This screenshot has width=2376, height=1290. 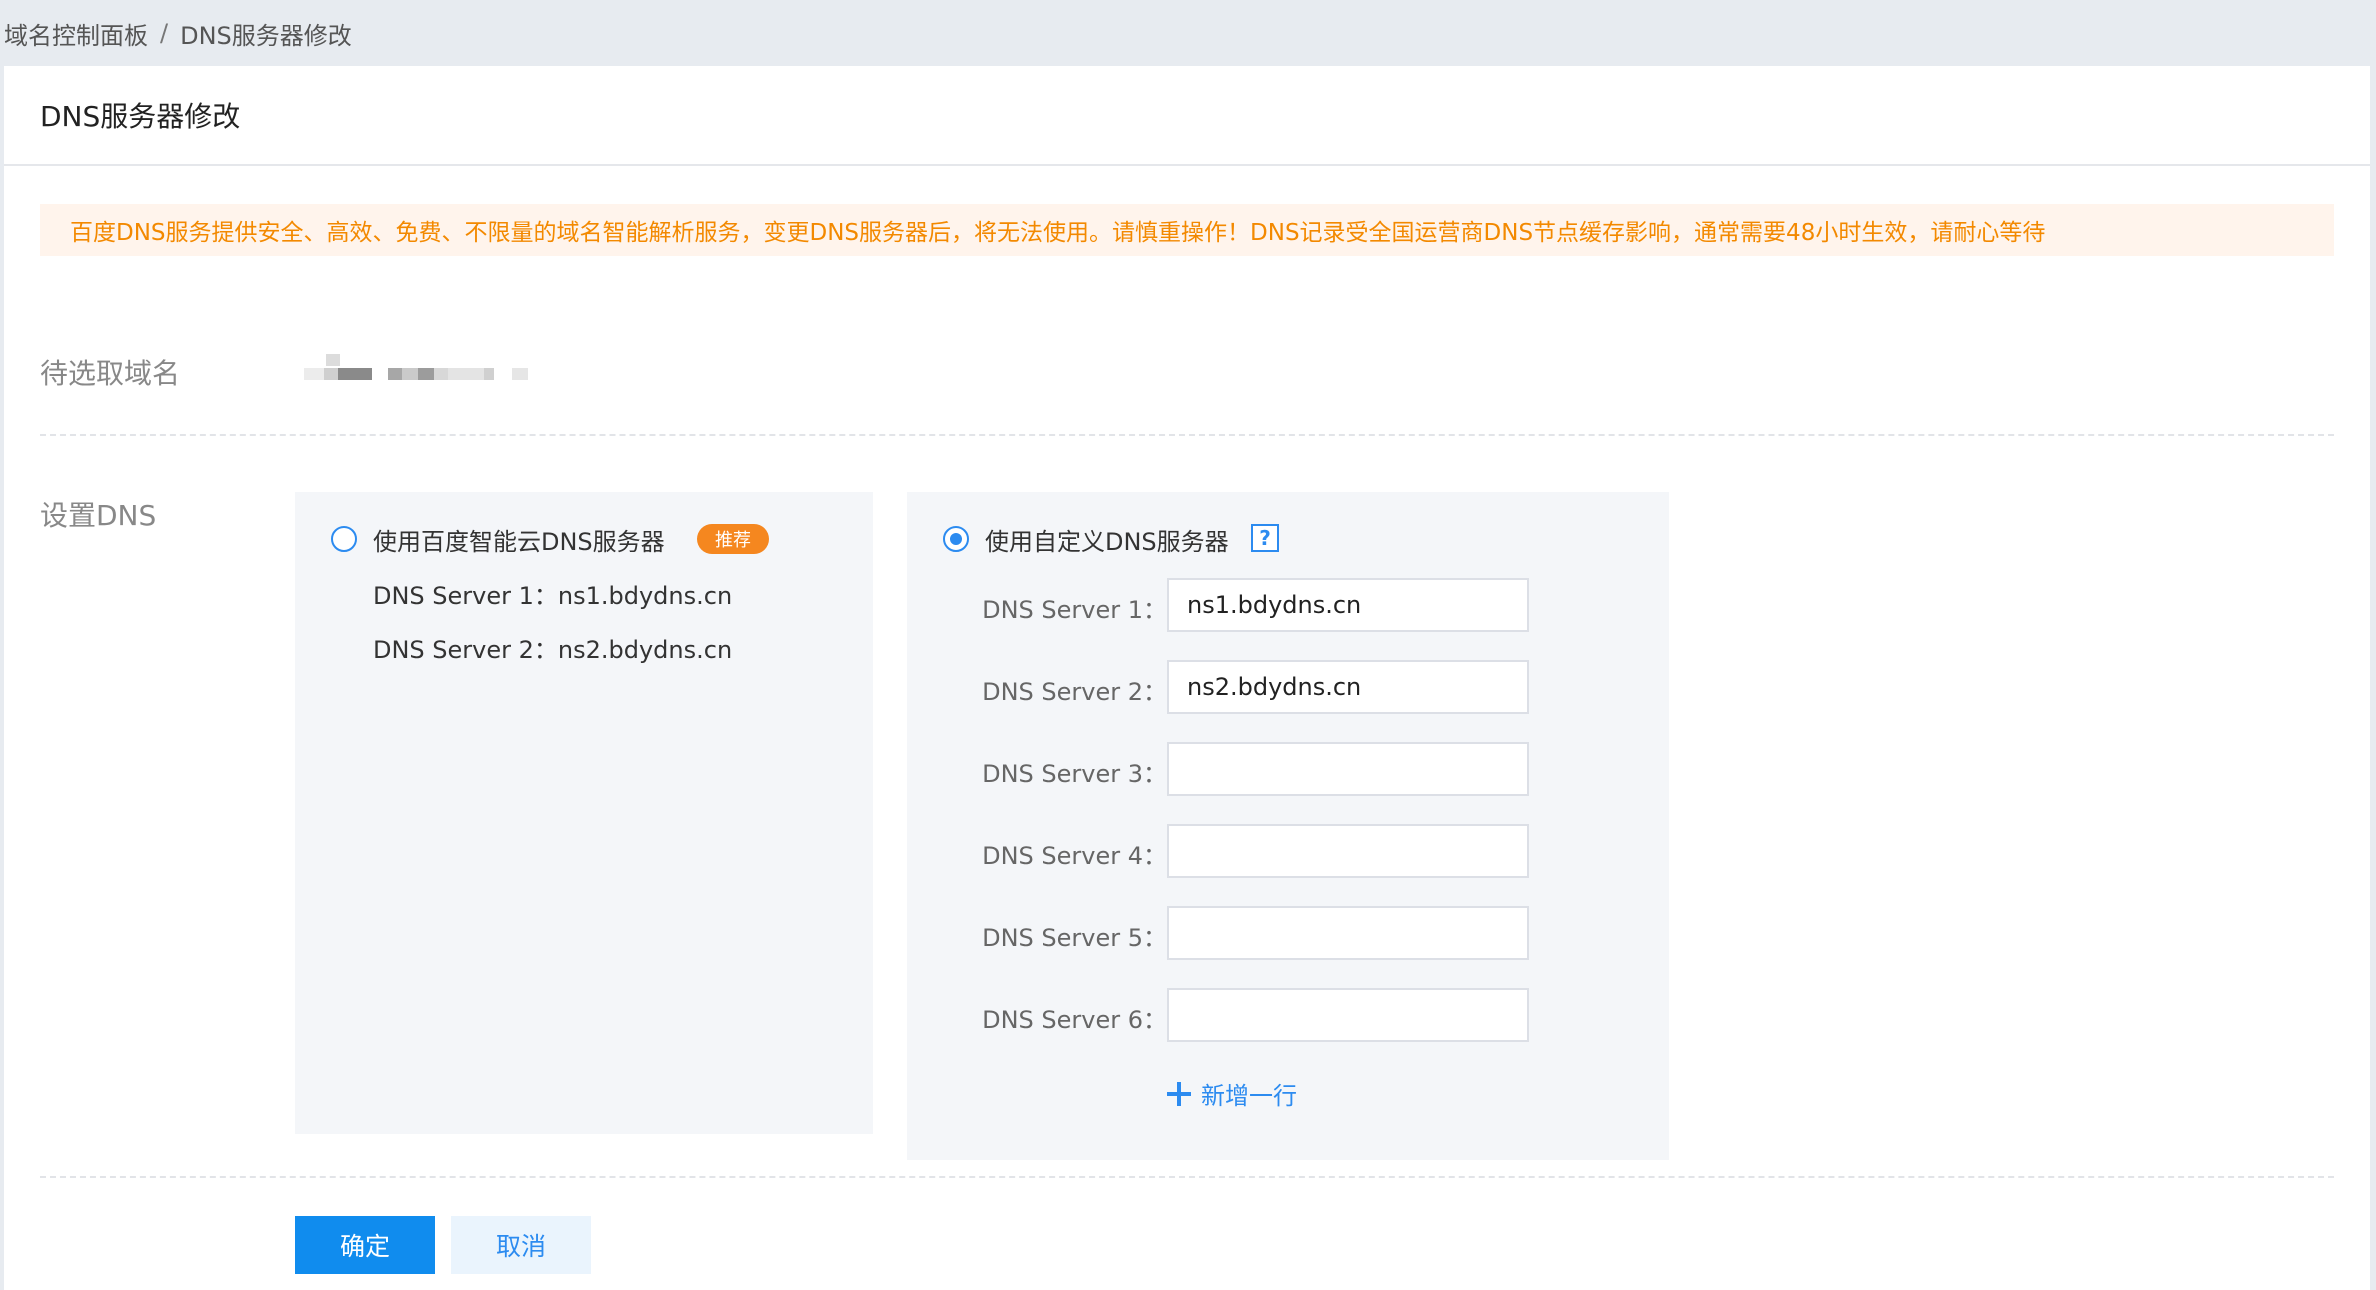 I want to click on dns-server-6-label: DNS Server 6：, so click(x=1074, y=1020).